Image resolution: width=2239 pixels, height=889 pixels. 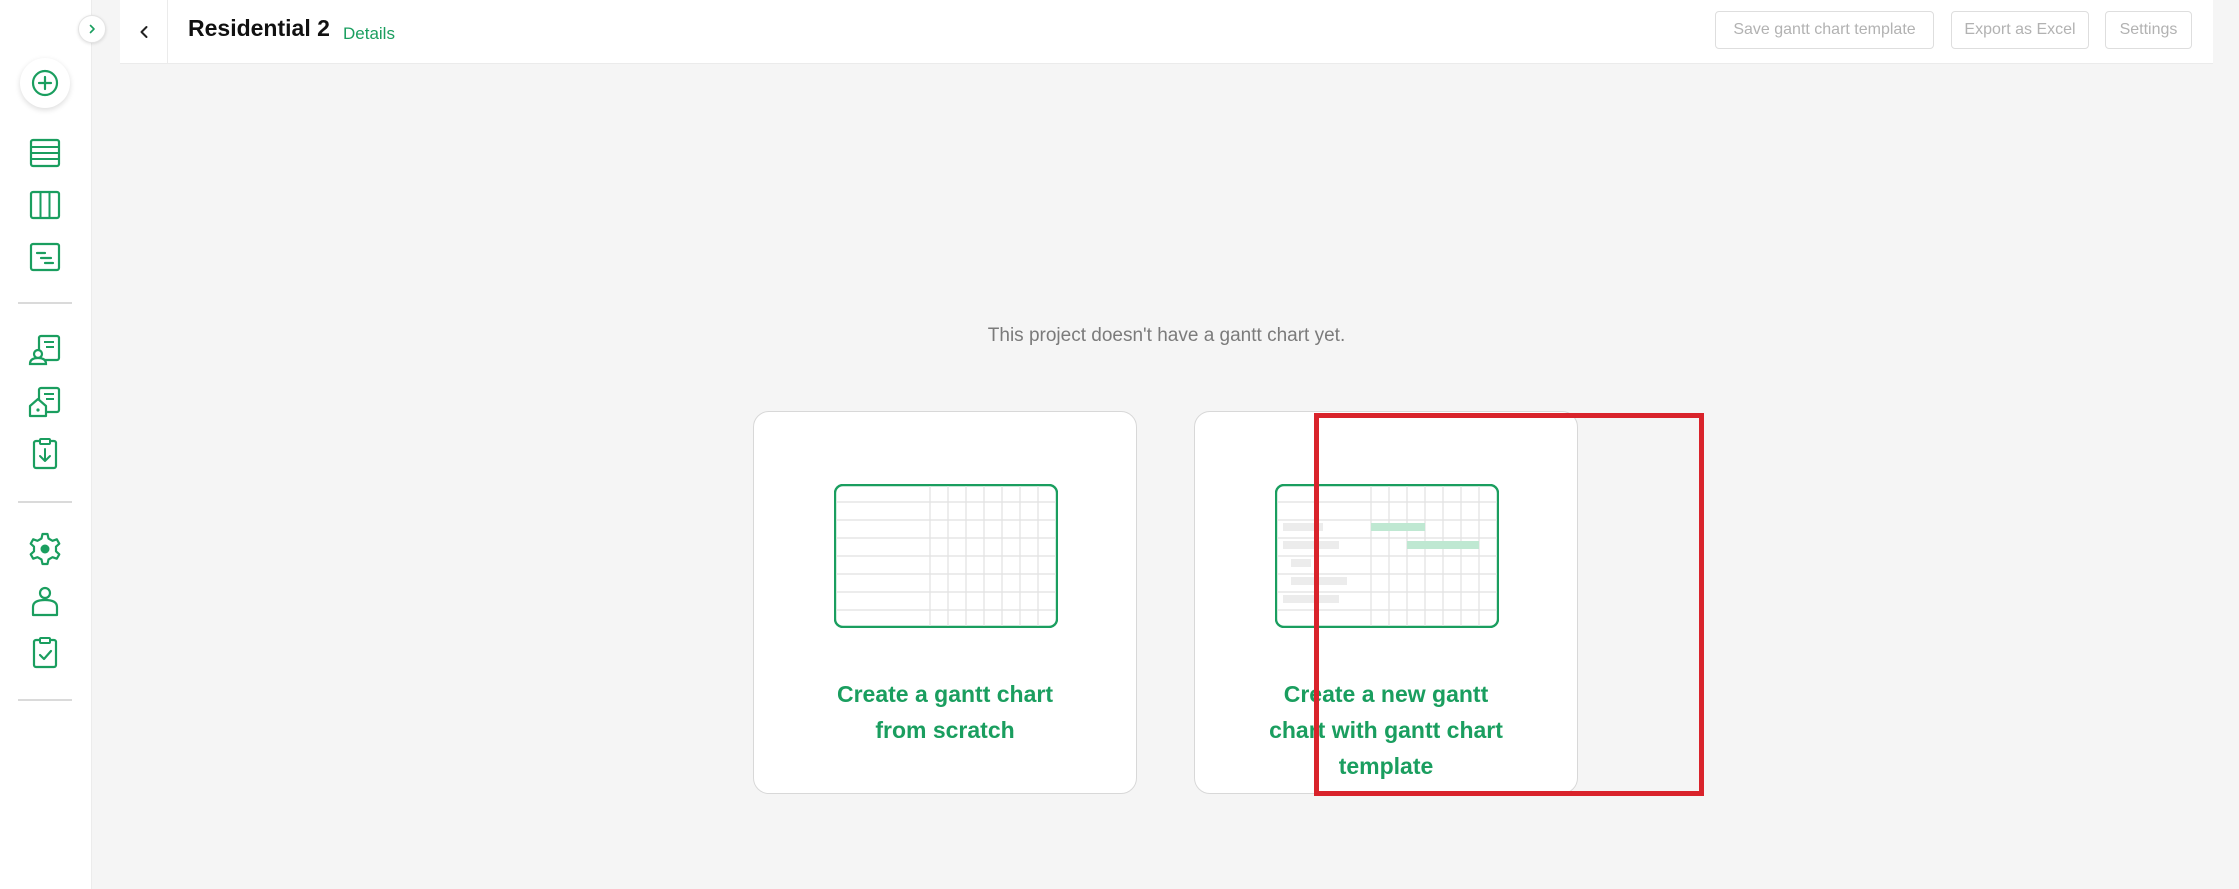 I want to click on settings-icon, so click(x=45, y=549).